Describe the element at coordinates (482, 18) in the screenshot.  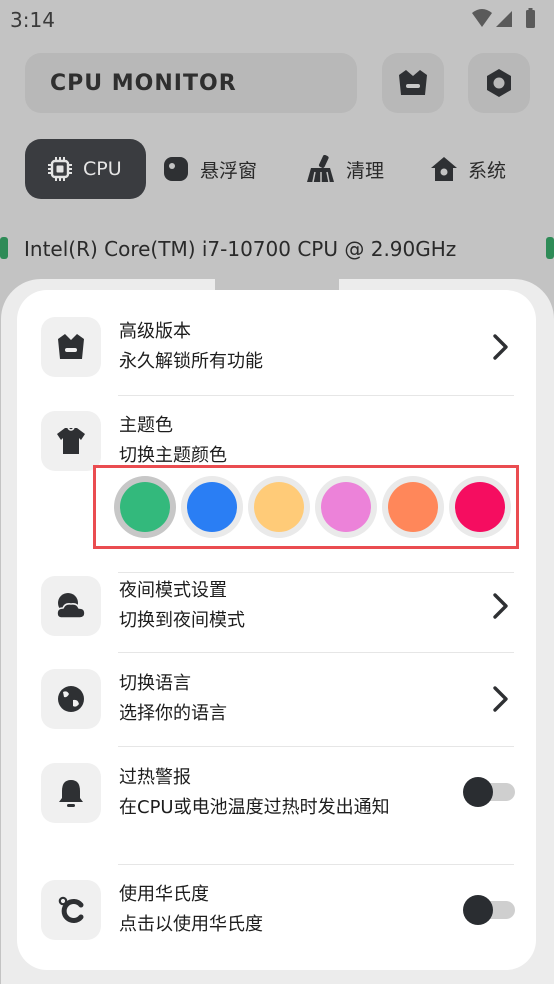
I see `wifi-icon` at that location.